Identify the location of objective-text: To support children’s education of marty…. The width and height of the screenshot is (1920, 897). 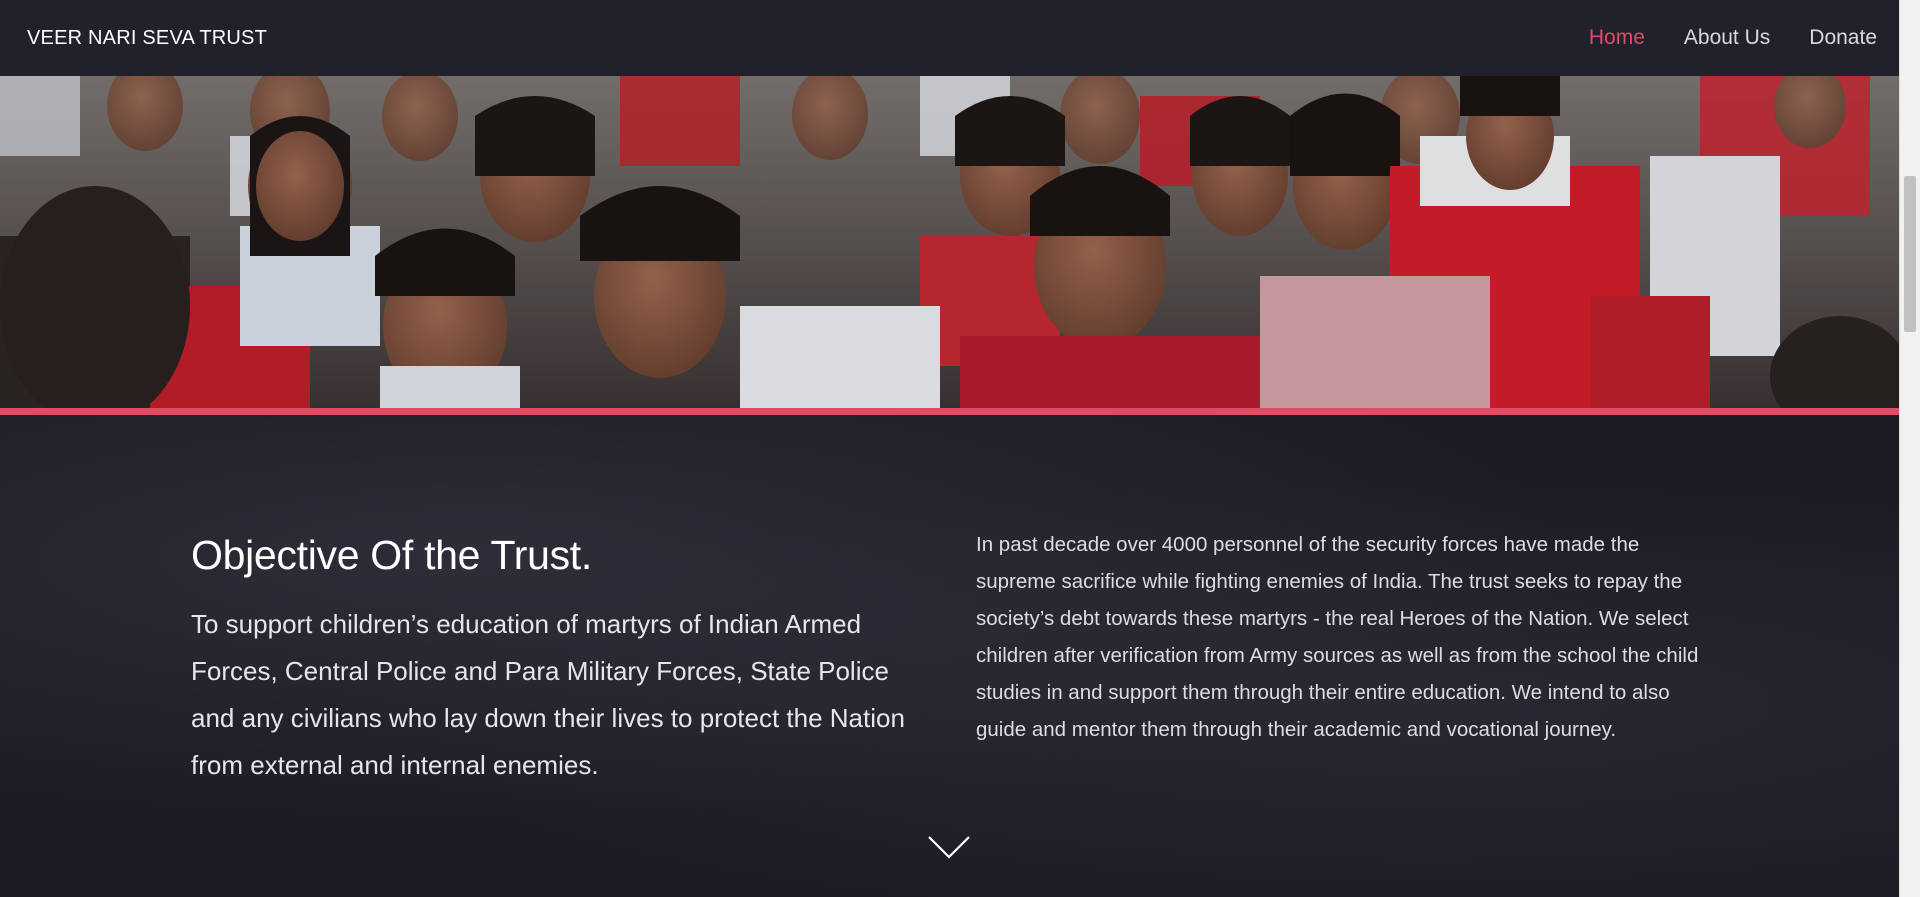
(548, 694).